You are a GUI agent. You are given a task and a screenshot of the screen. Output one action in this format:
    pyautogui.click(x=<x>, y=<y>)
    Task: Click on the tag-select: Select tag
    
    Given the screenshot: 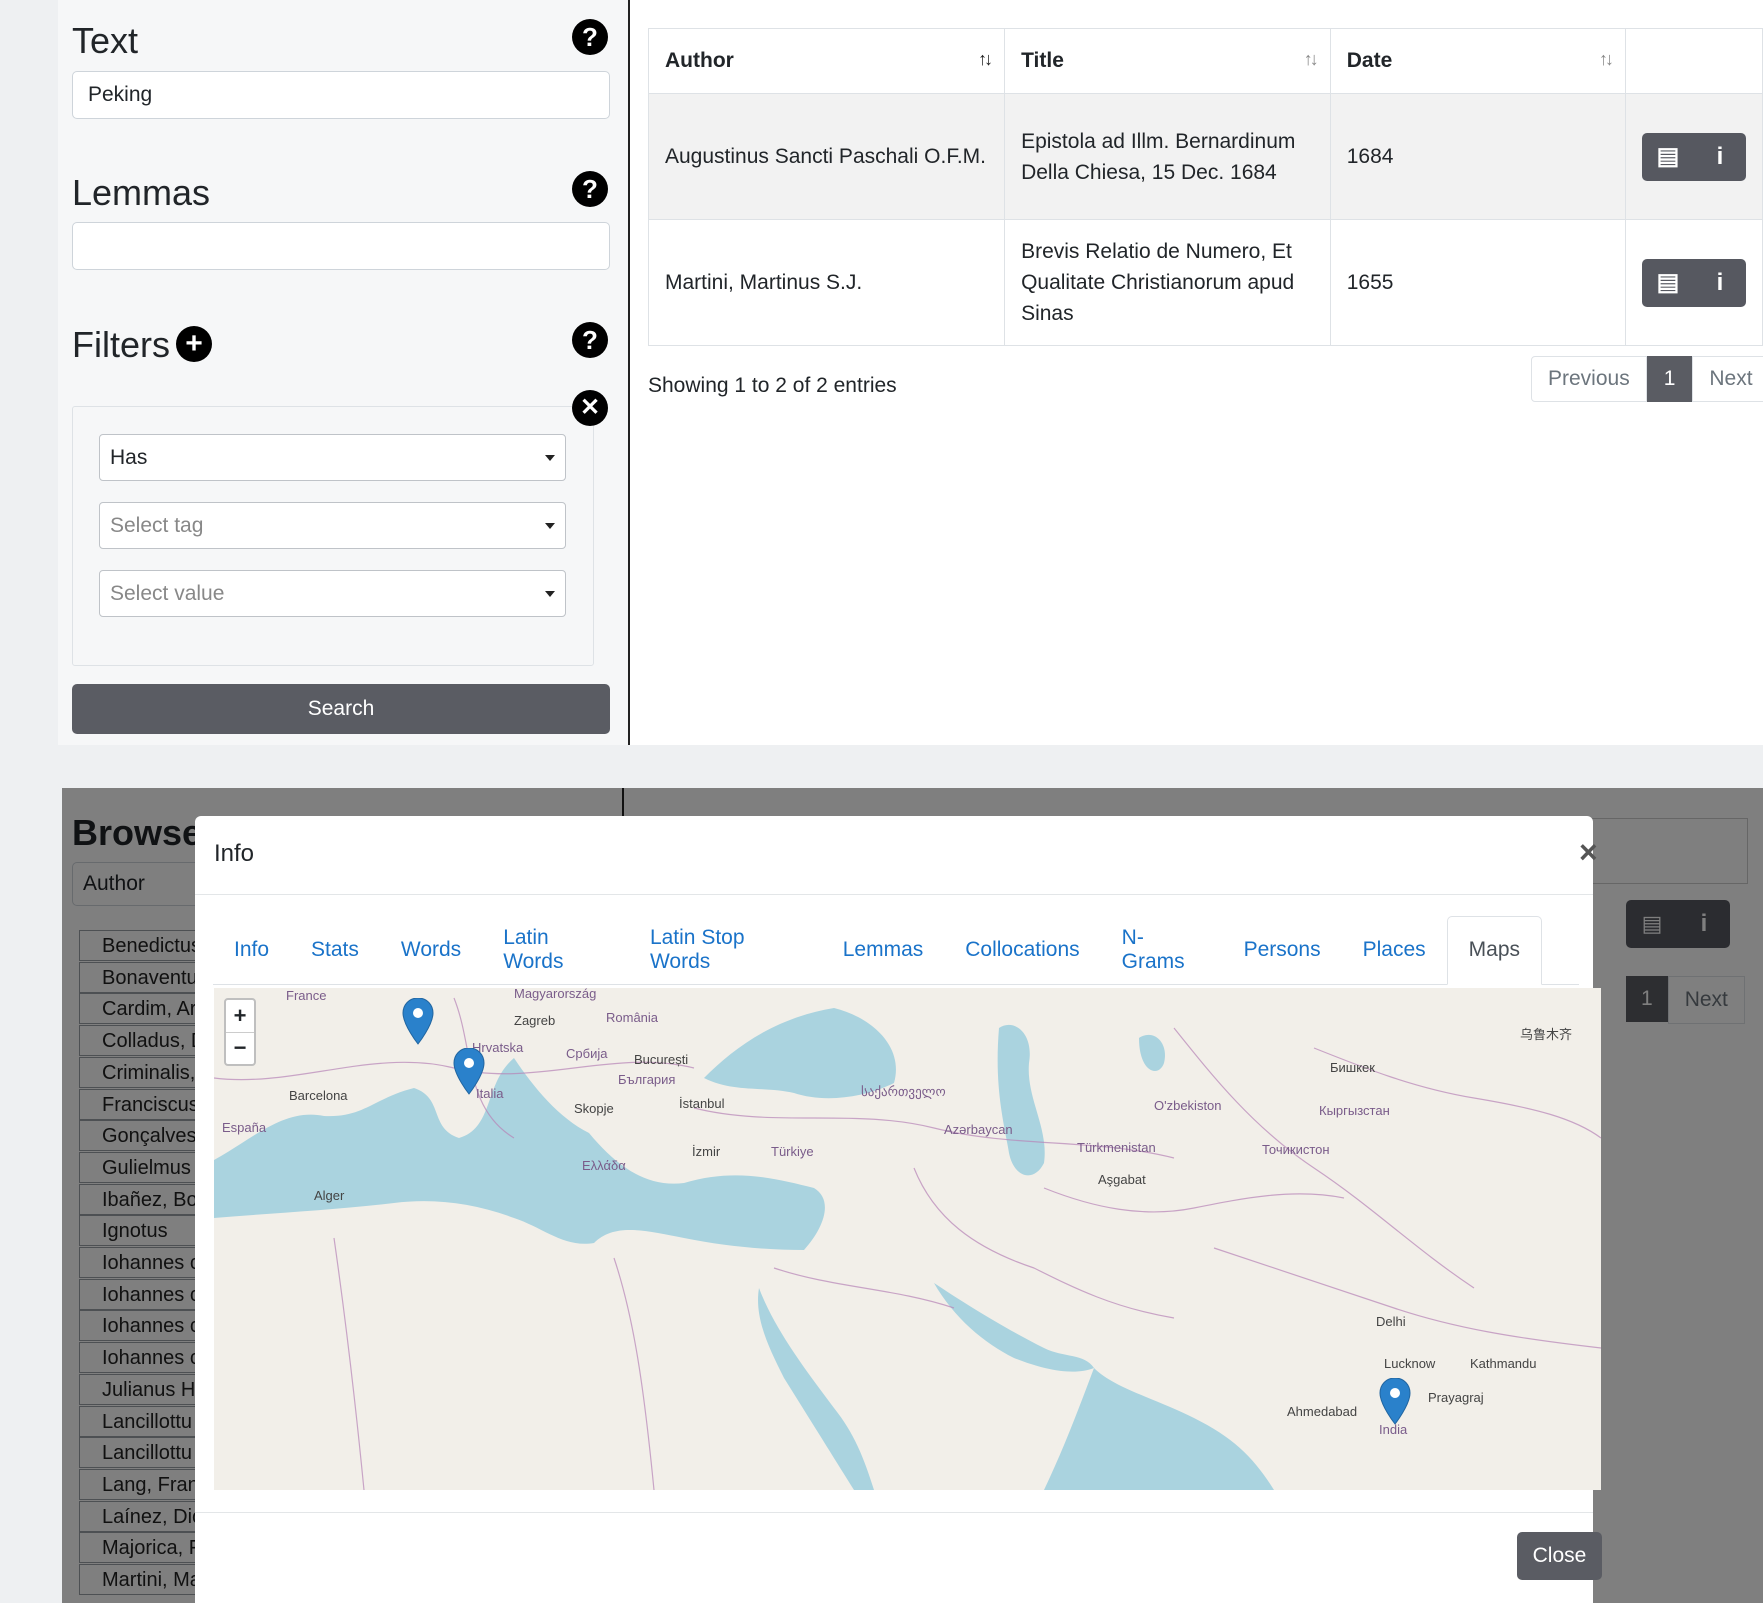 What is the action you would take?
    pyautogui.click(x=332, y=525)
    